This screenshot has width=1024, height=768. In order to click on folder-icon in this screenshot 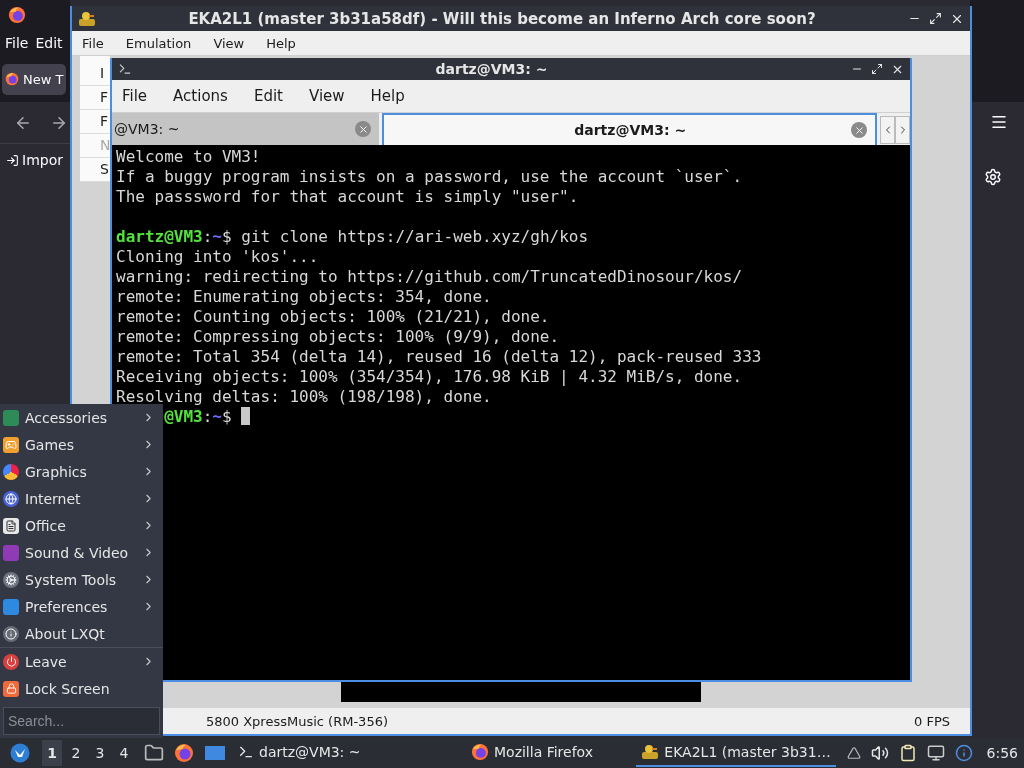, I will do `click(154, 753)`.